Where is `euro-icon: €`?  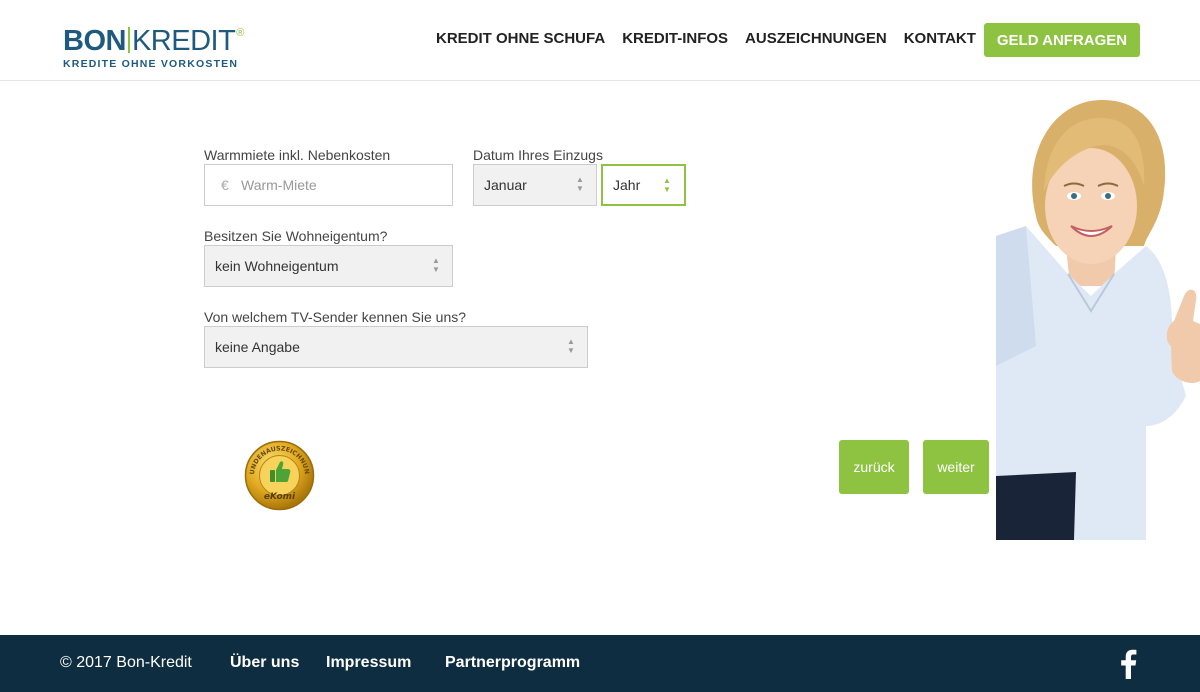
euro-icon: € is located at coordinates (225, 185).